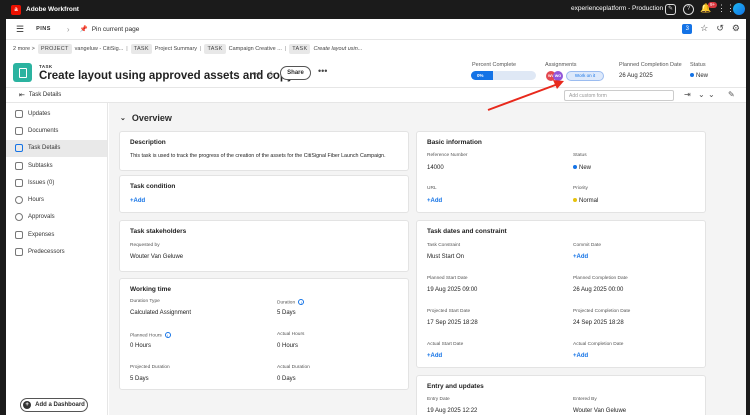  What do you see at coordinates (45, 95) in the screenshot?
I see `task-details-label: Task Details` at bounding box center [45, 95].